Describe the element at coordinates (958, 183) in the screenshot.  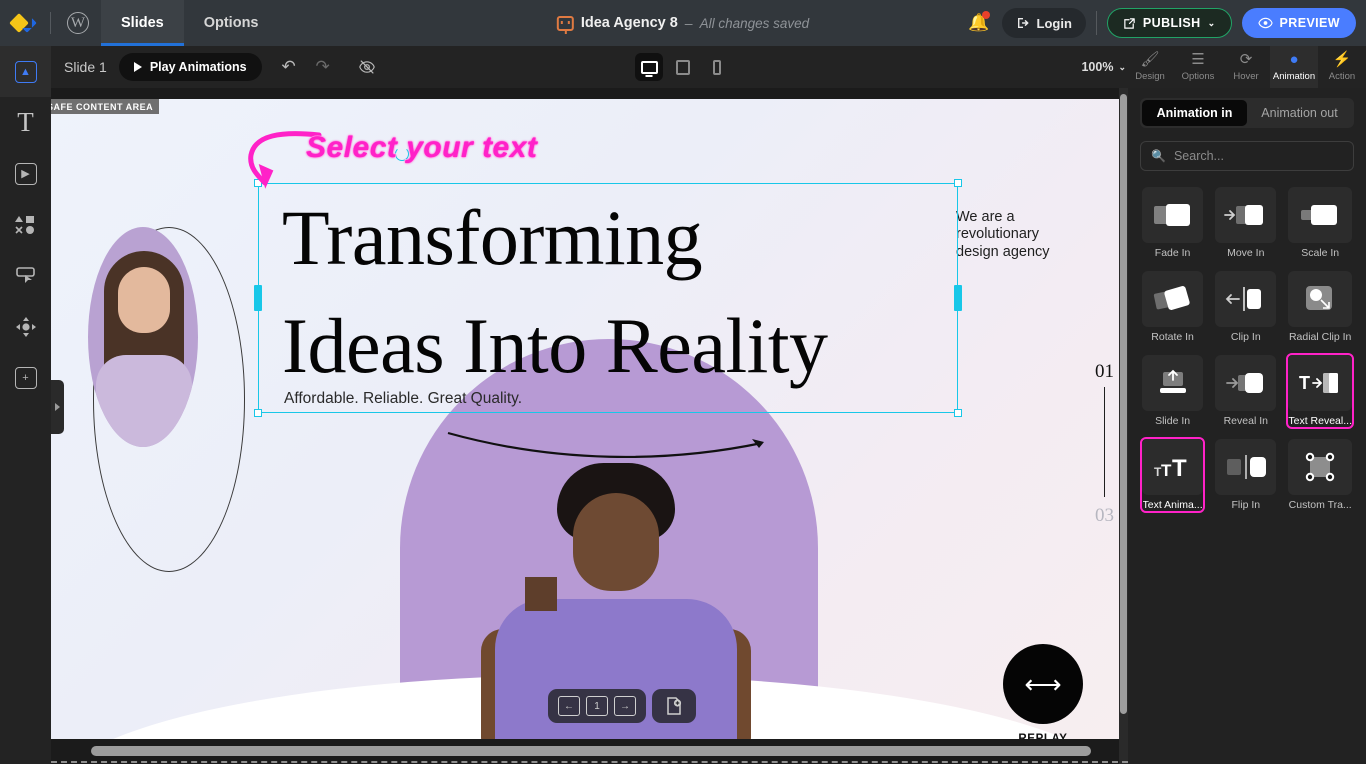
I see `resize-handle-top-right` at that location.